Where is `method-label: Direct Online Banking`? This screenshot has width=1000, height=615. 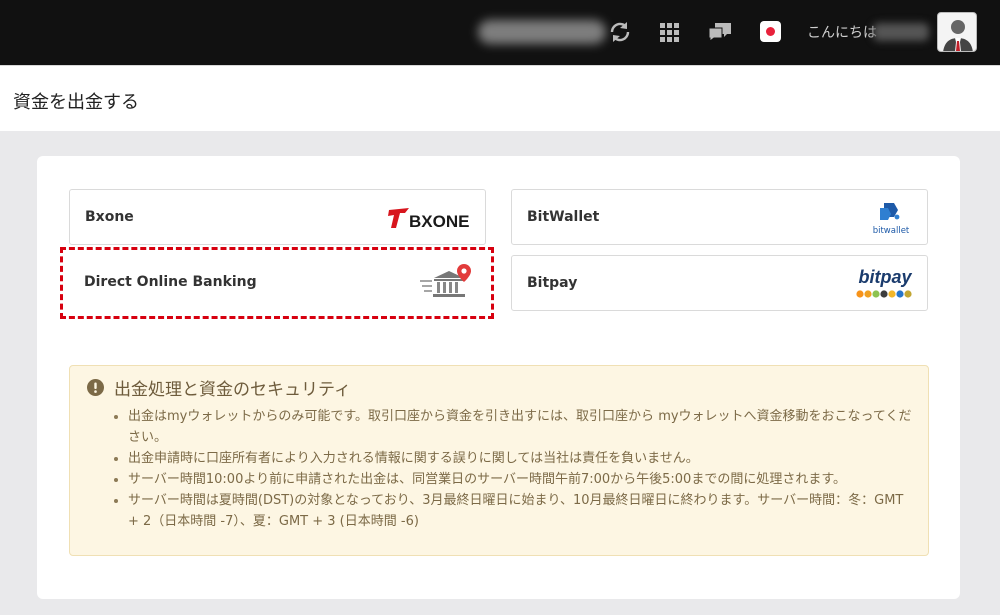 method-label: Direct Online Banking is located at coordinates (170, 282).